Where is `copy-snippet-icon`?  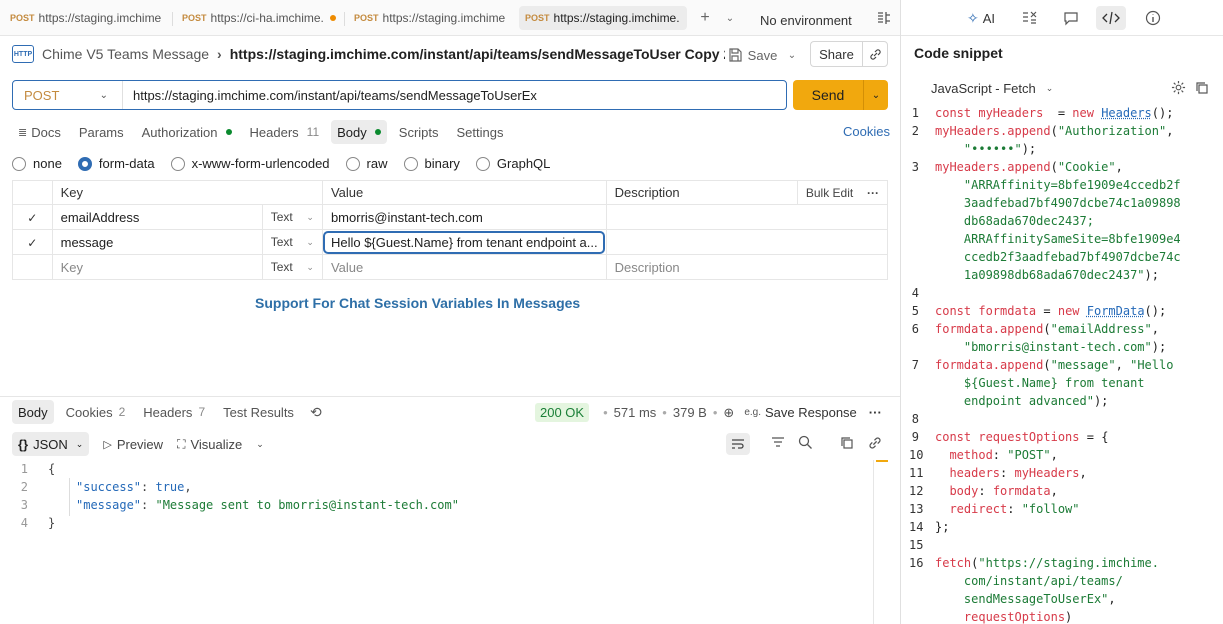
copy-snippet-icon is located at coordinates (1202, 89).